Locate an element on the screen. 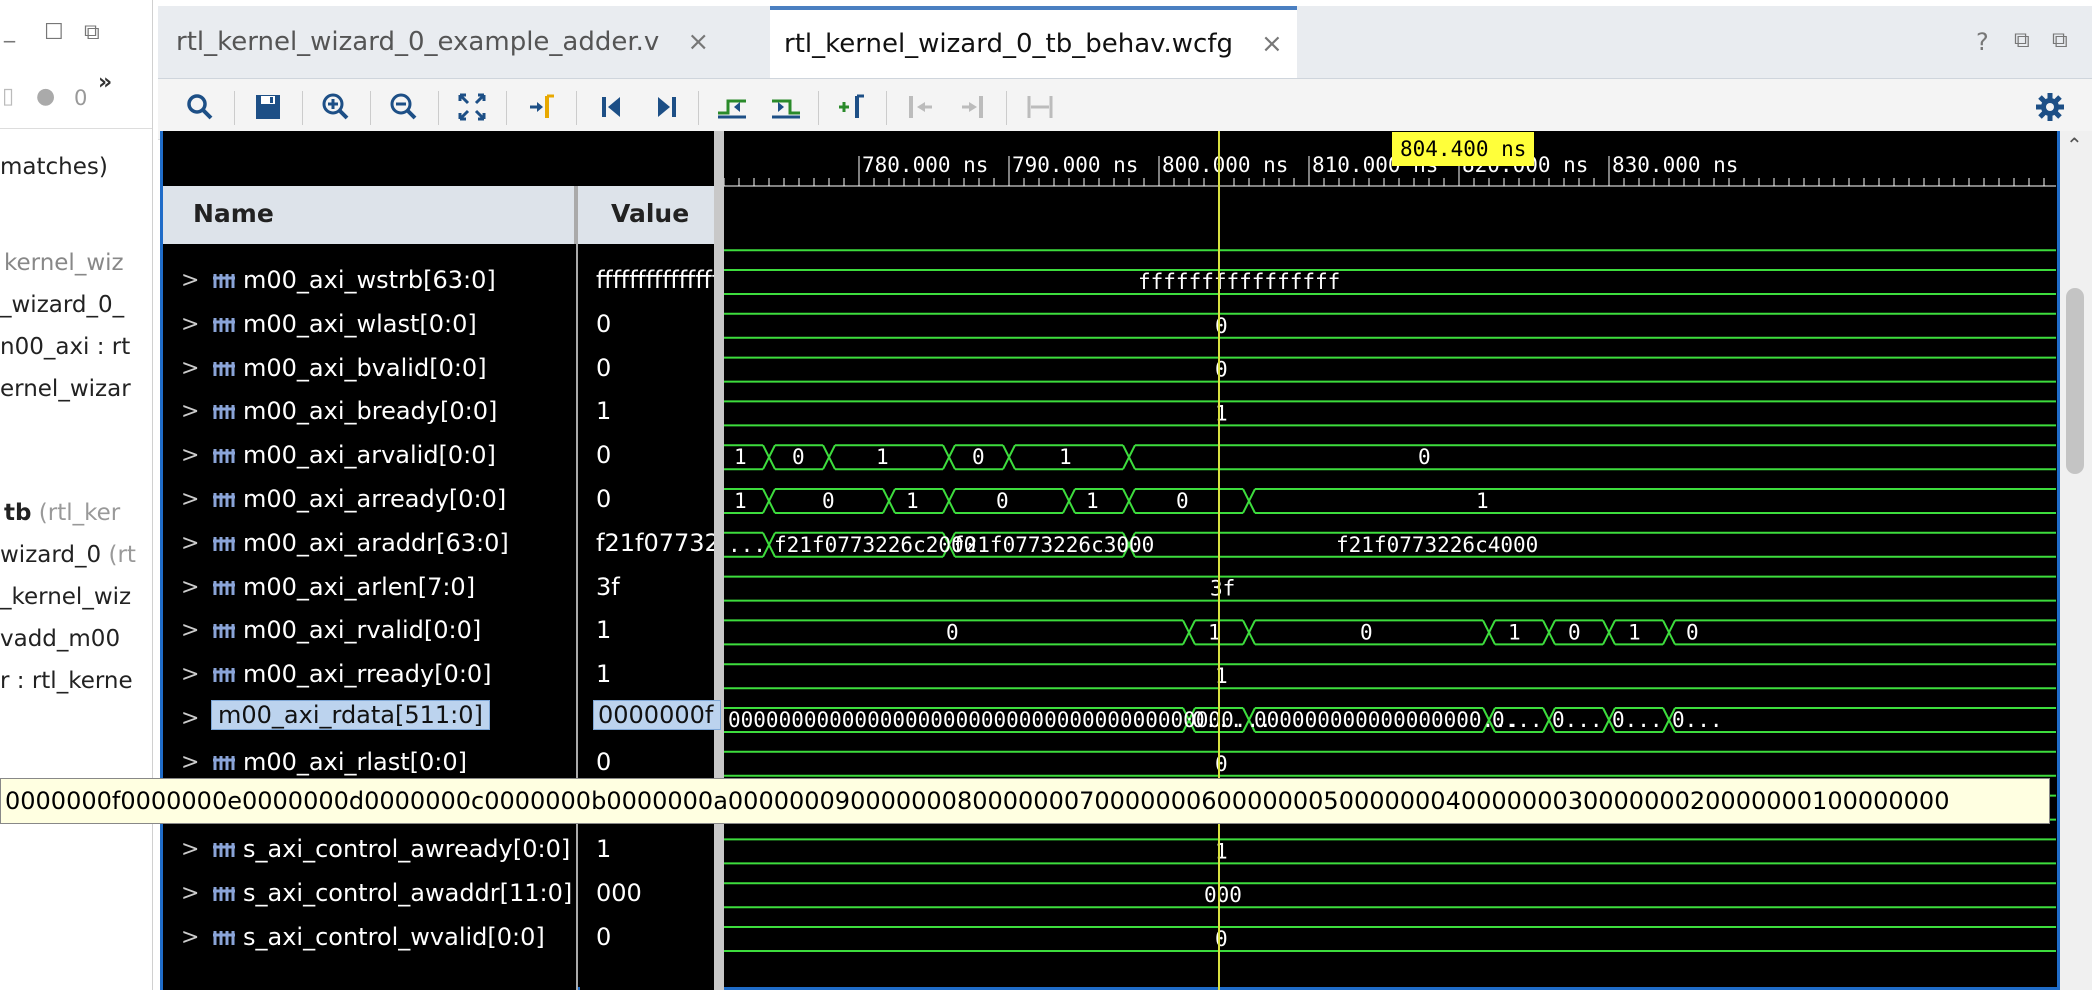 The height and width of the screenshot is (990, 2092). value-column-header: Value is located at coordinates (646, 215).